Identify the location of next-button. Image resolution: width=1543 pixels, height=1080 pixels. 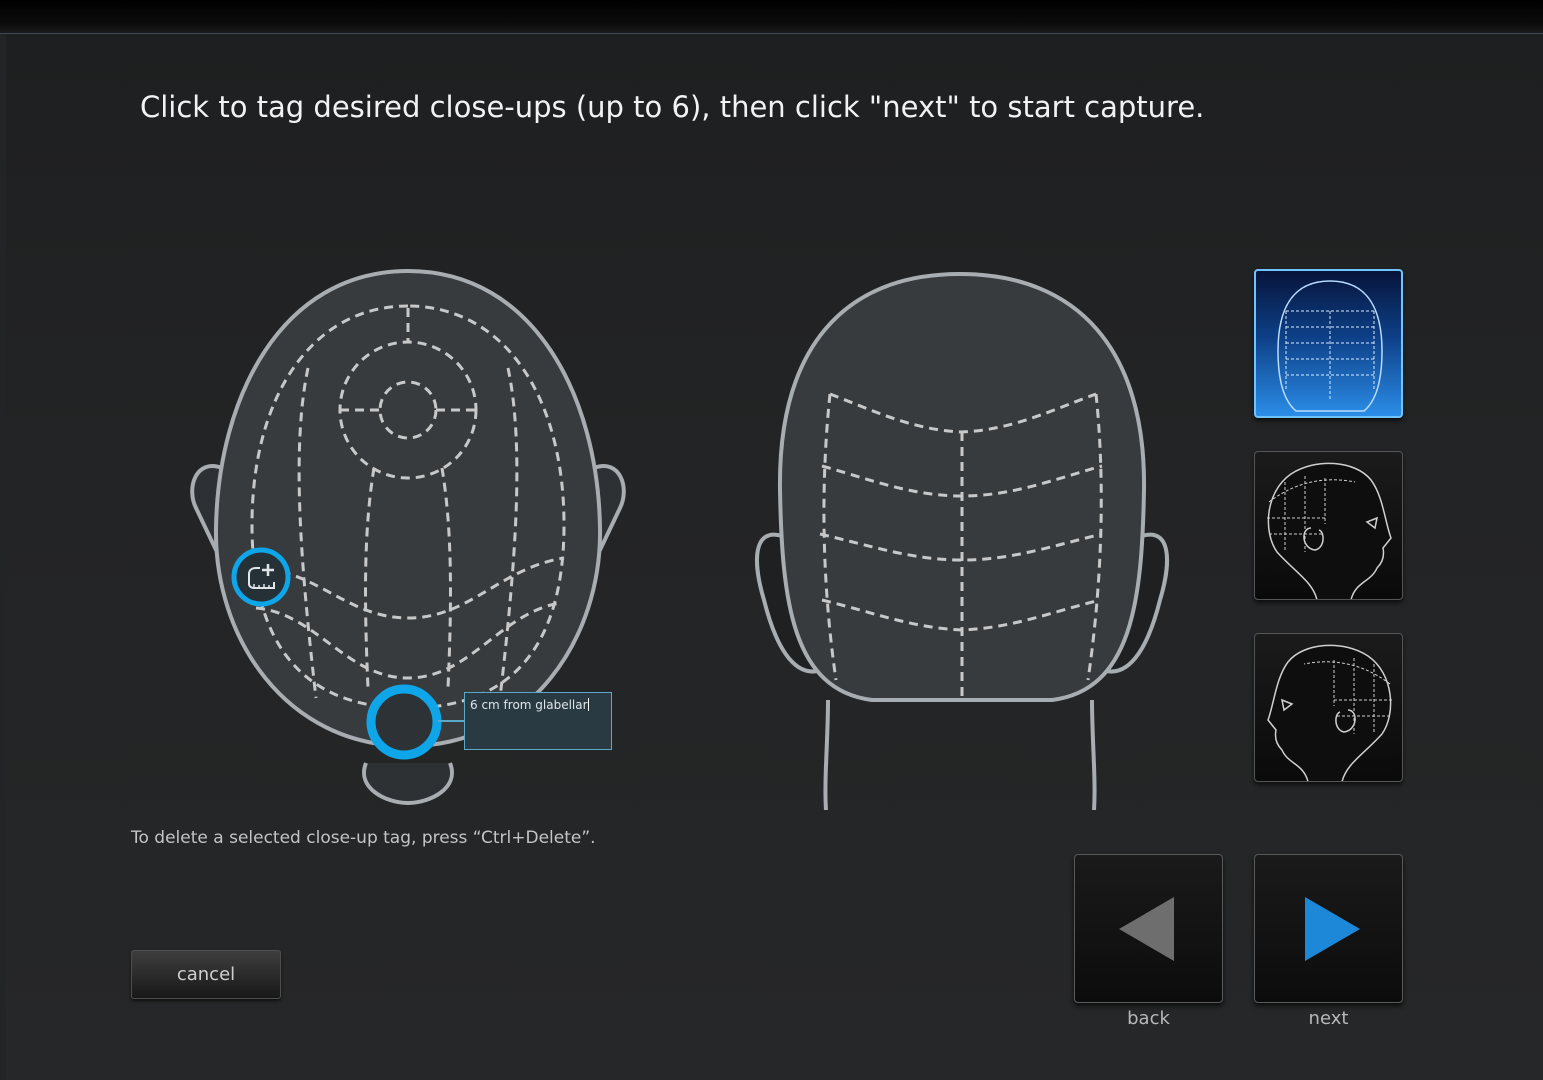
(1328, 928).